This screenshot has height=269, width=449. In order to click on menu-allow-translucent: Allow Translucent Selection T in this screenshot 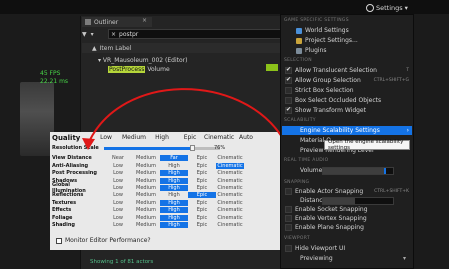, I will do `click(347, 70)`.